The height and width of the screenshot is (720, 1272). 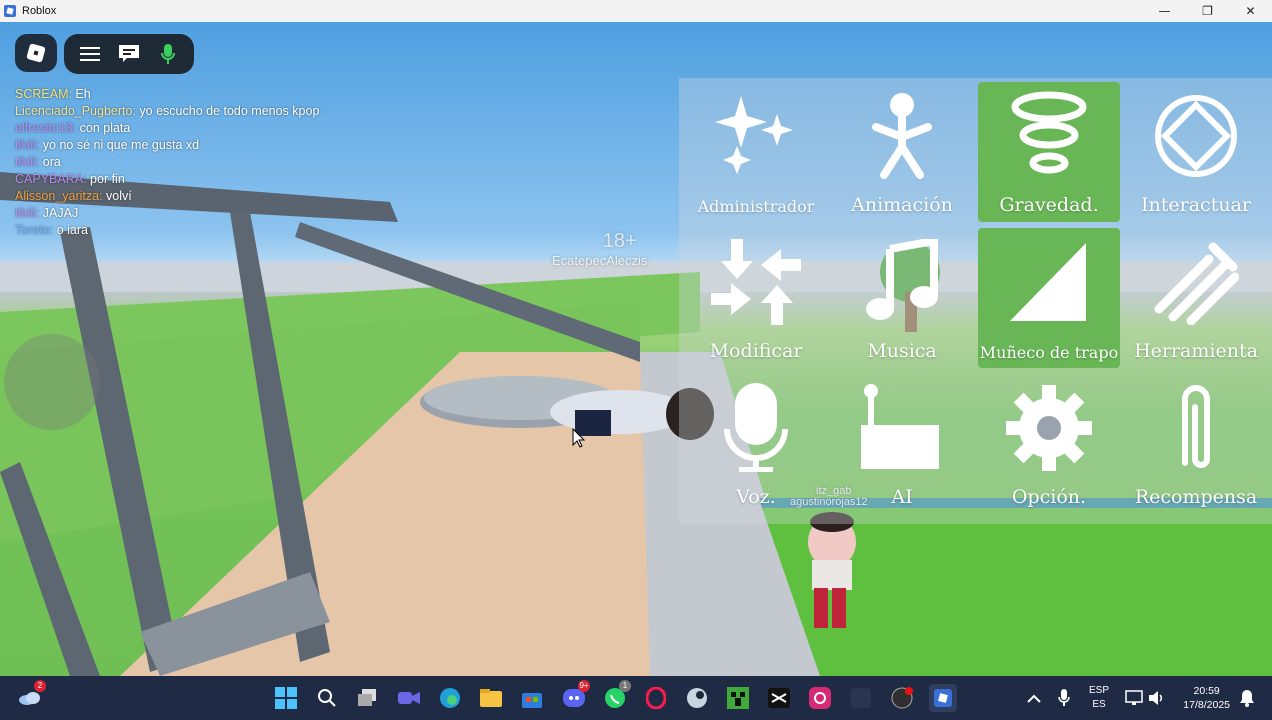 What do you see at coordinates (902, 152) in the screenshot?
I see `menu-tile-animación: Animación` at bounding box center [902, 152].